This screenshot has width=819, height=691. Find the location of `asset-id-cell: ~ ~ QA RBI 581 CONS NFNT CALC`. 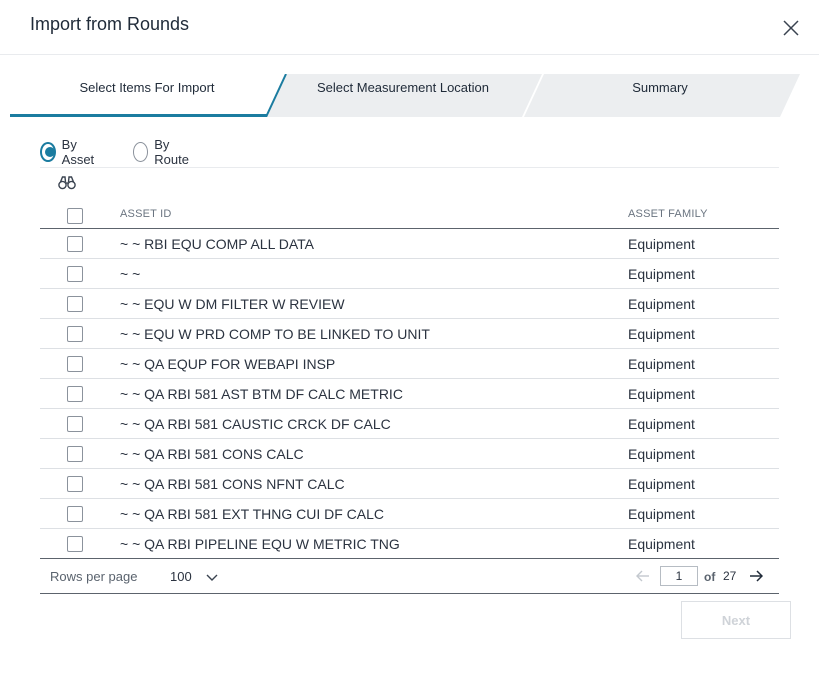

asset-id-cell: ~ ~ QA RBI 581 CONS NFNT CALC is located at coordinates (232, 484).